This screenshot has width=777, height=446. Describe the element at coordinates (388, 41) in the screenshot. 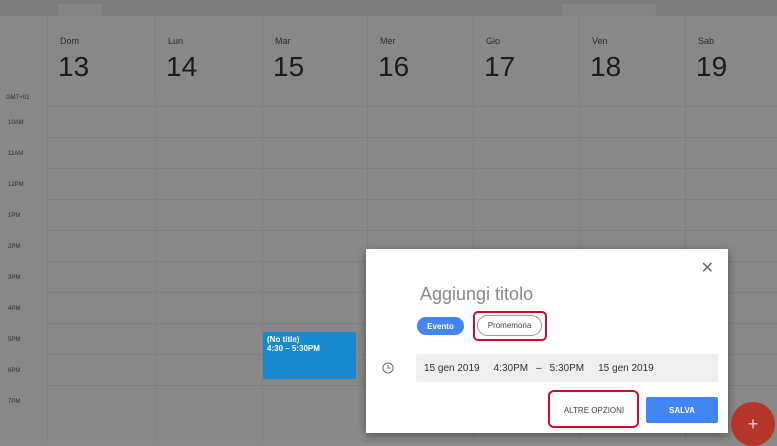

I see `day-name: Mer` at that location.